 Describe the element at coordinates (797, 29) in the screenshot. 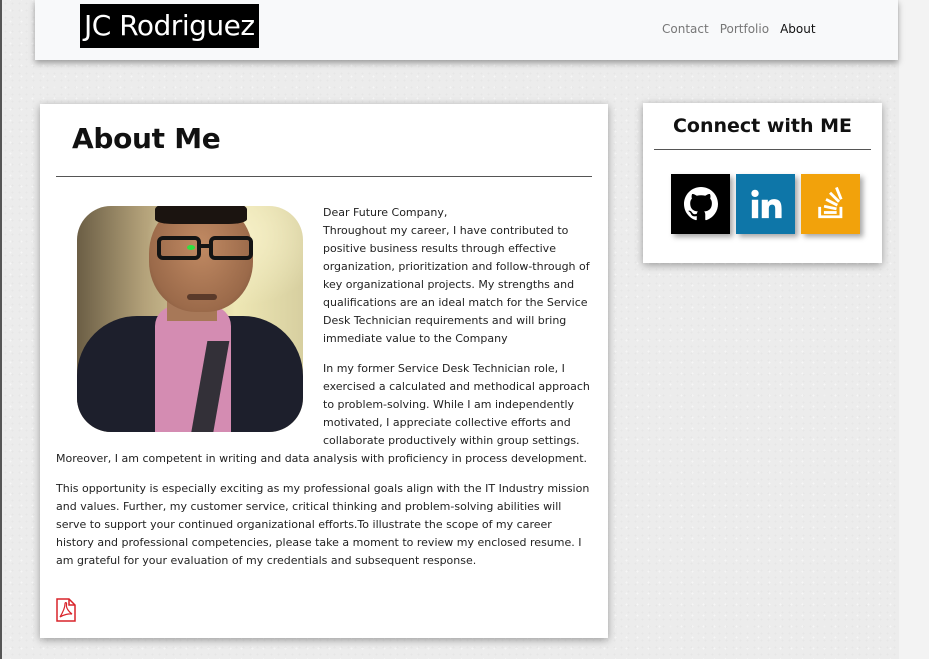

I see `nav-about: About` at that location.